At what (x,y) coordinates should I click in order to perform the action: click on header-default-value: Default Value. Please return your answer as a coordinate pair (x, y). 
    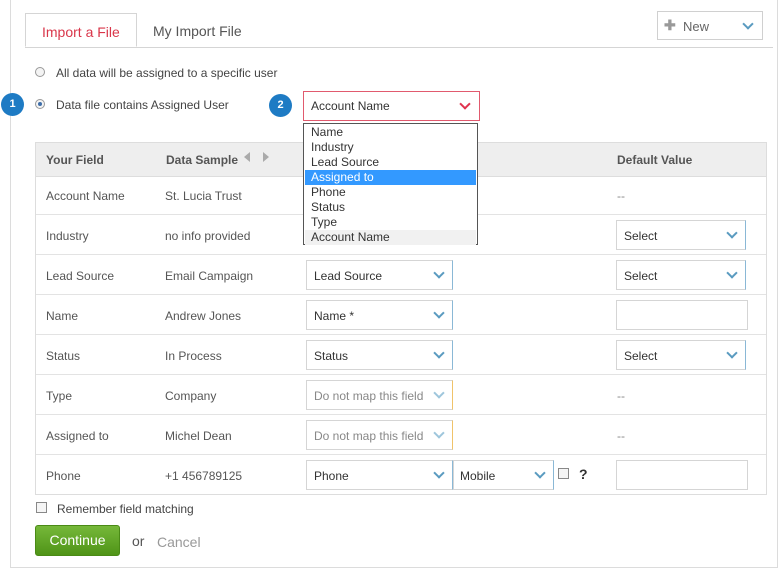
    Looking at the image, I should click on (655, 160).